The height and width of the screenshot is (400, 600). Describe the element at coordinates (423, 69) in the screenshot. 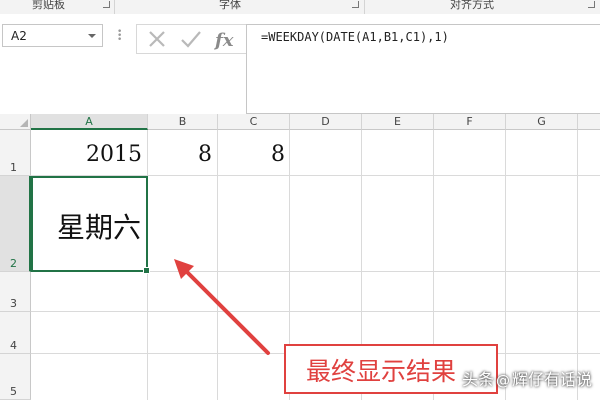

I see `formula-input: =WEEKDAY(DATE(A1,B1,C1),1)` at that location.